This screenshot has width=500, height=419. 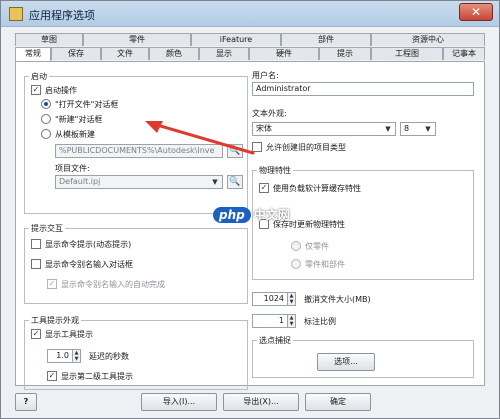 I want to click on tab-drawing: 工程图, so click(x=407, y=53).